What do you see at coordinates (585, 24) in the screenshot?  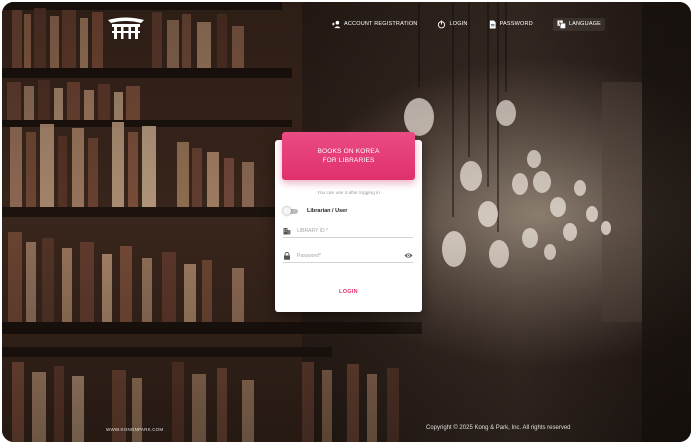 I see `nav-language-label: LANGUAGE` at bounding box center [585, 24].